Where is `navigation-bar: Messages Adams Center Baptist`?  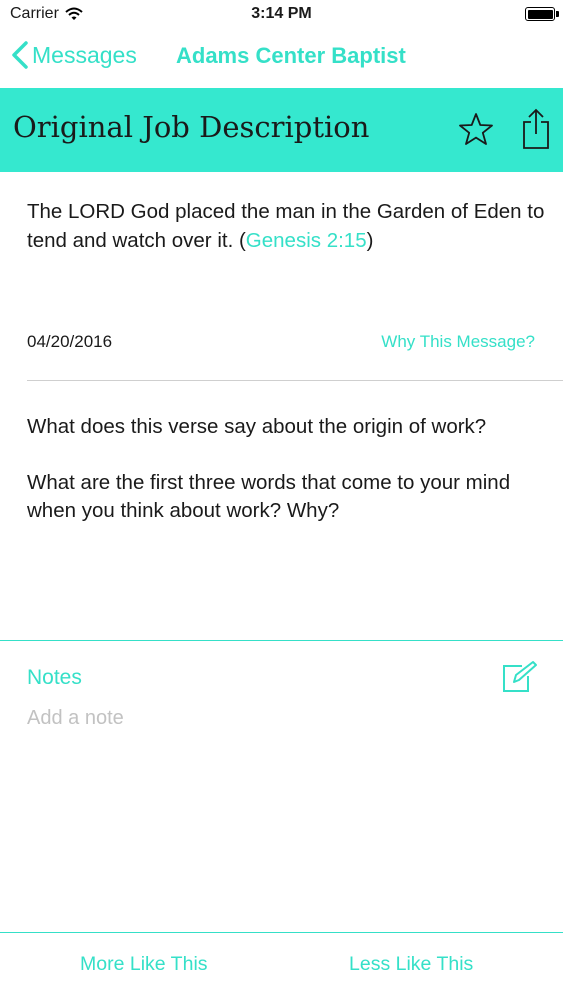 navigation-bar: Messages Adams Center Baptist is located at coordinates (281, 59).